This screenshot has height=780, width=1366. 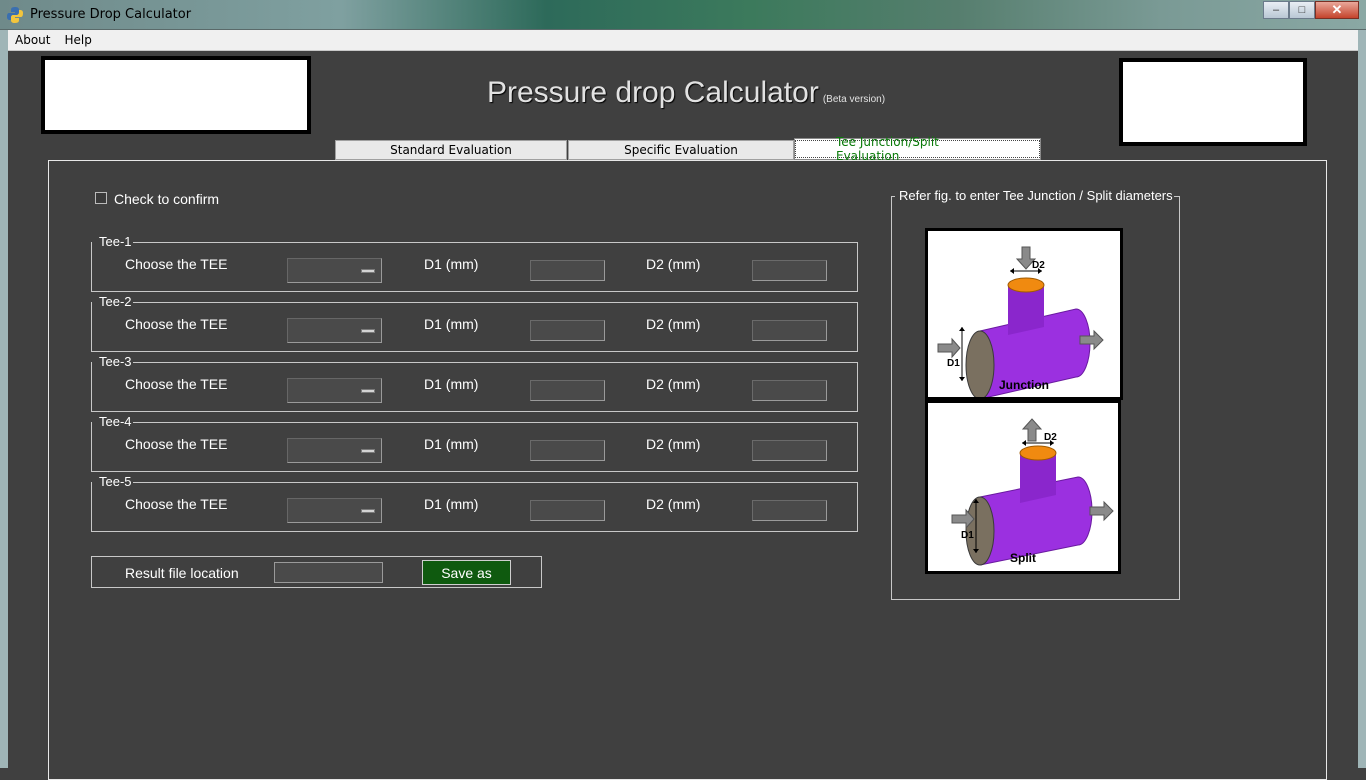 I want to click on close-icon: ✕, so click(x=1337, y=9).